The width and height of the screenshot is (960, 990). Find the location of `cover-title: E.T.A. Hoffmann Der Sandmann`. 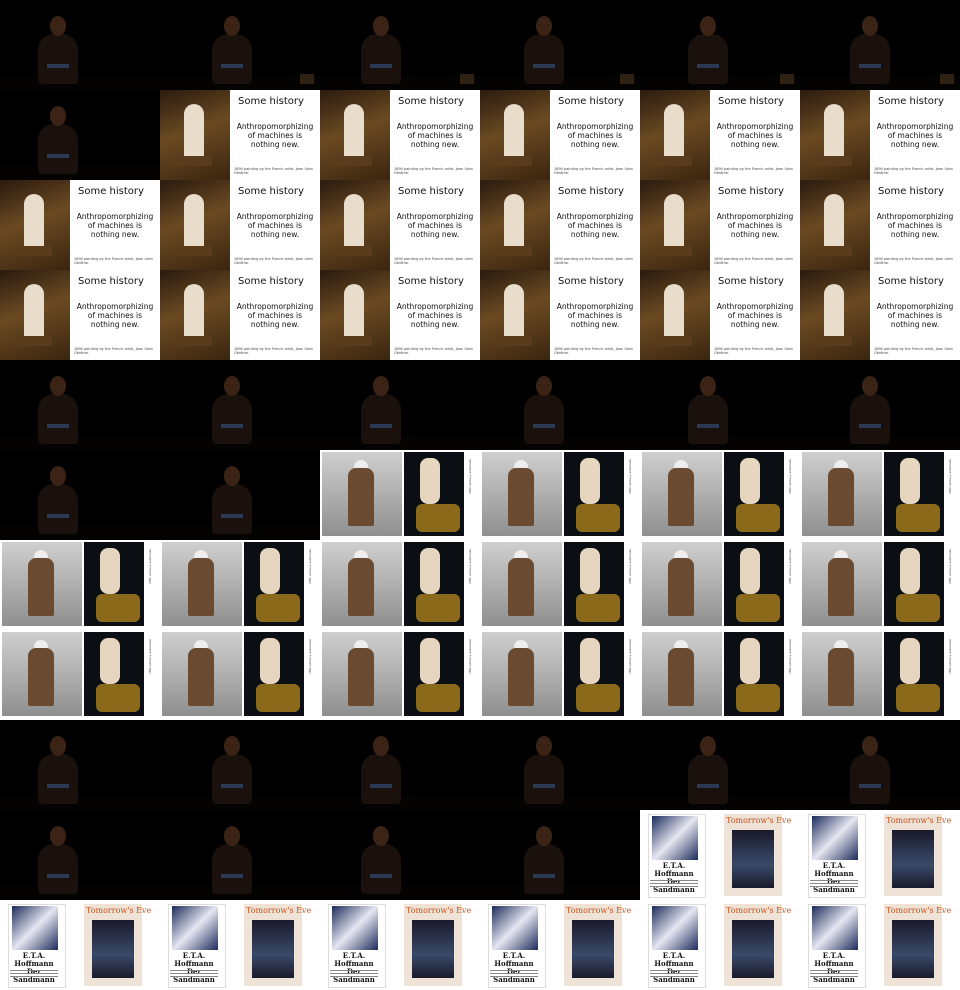

cover-title: E.T.A. Hoffmann Der Sandmann is located at coordinates (834, 967).